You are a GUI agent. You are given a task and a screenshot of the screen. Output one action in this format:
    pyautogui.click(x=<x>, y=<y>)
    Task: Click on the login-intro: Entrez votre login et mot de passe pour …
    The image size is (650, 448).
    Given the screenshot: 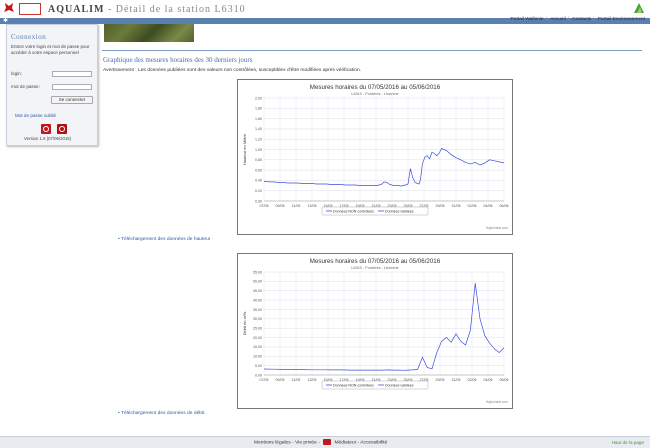 What is the action you would take?
    pyautogui.click(x=50, y=49)
    